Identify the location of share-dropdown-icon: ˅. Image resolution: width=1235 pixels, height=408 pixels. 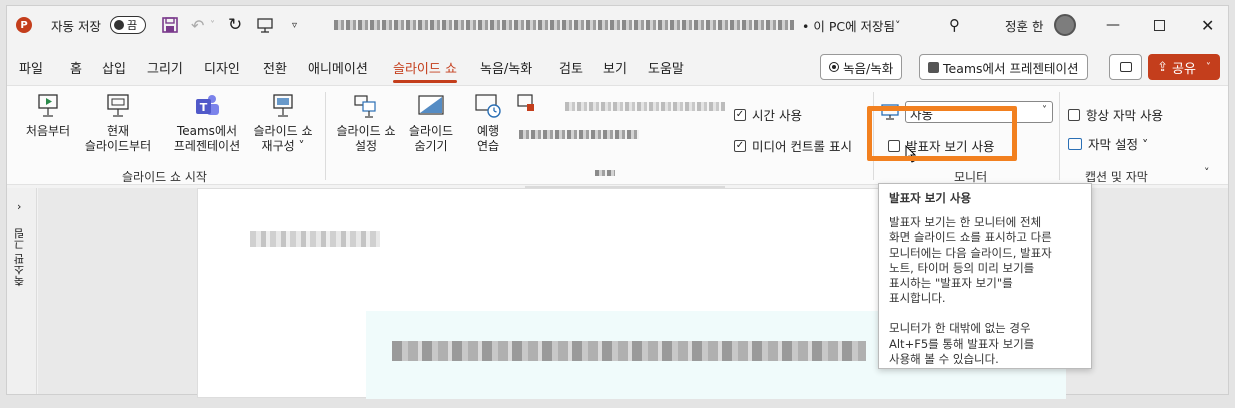
(1208, 67).